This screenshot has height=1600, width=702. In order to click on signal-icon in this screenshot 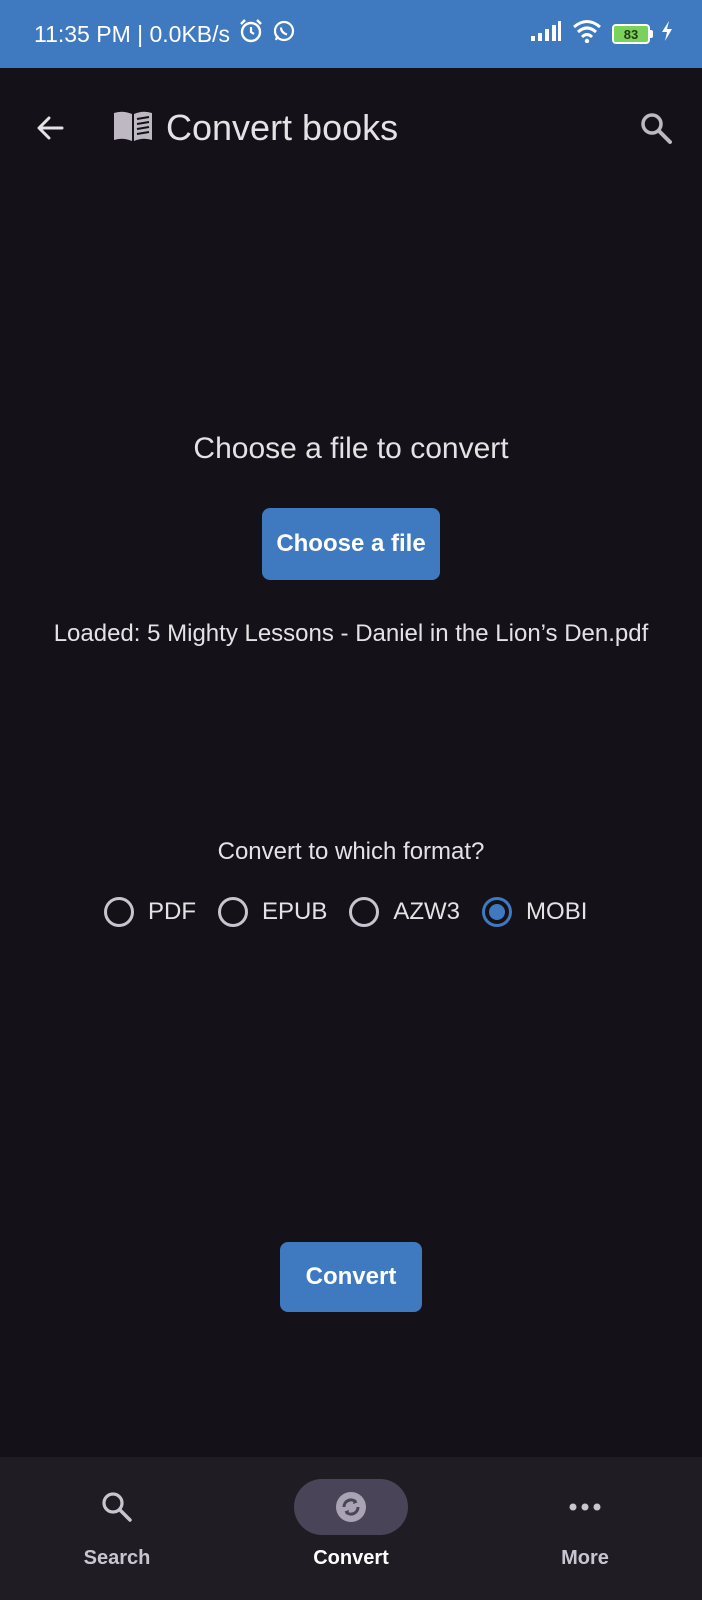, I will do `click(546, 34)`.